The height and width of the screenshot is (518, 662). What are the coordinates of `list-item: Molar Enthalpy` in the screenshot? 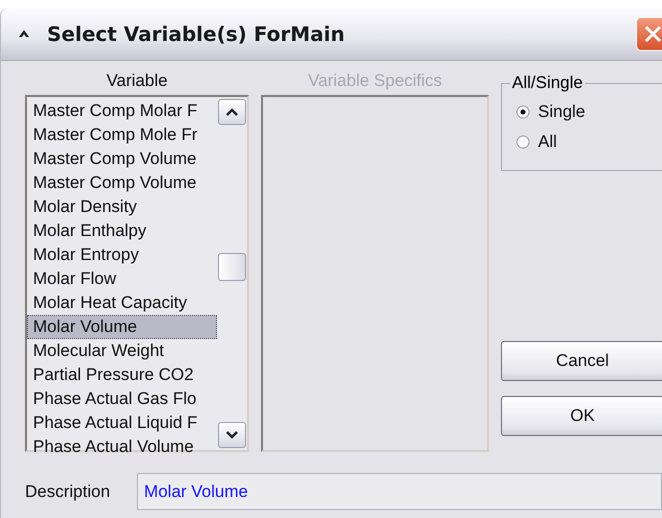 It's located at (122, 231).